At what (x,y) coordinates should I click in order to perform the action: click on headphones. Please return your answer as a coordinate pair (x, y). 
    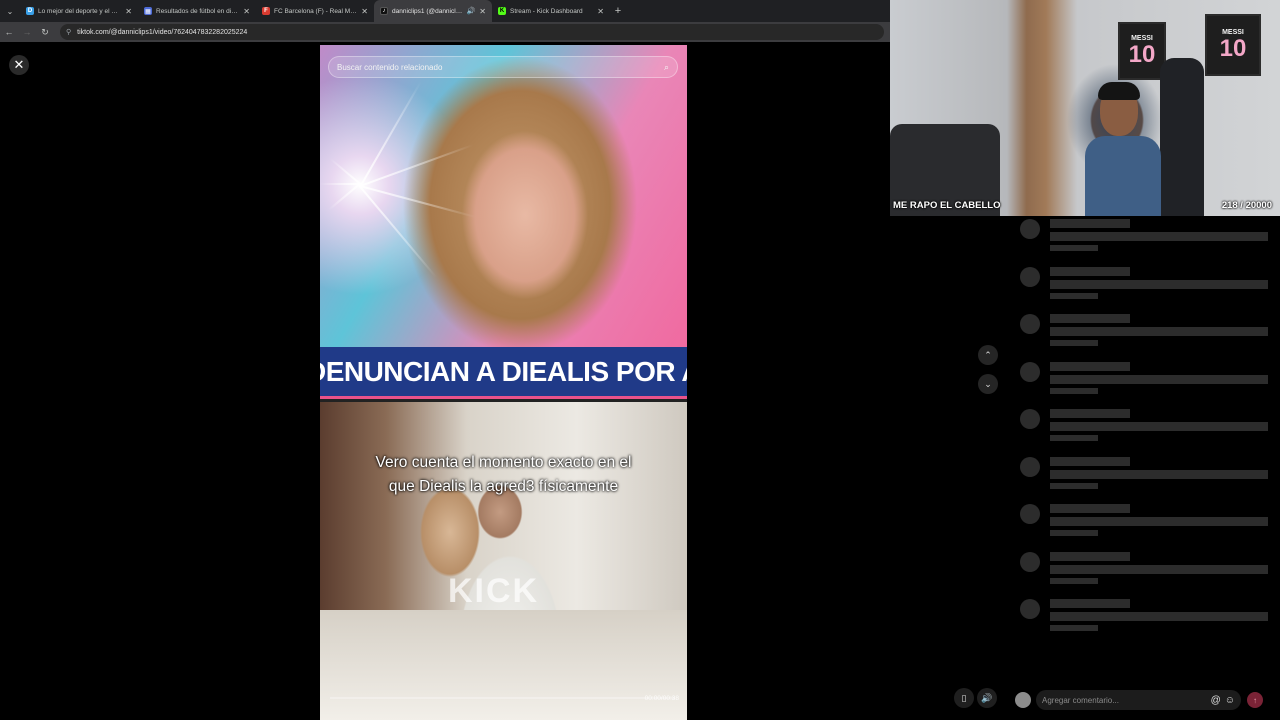
    Looking at the image, I should click on (1119, 91).